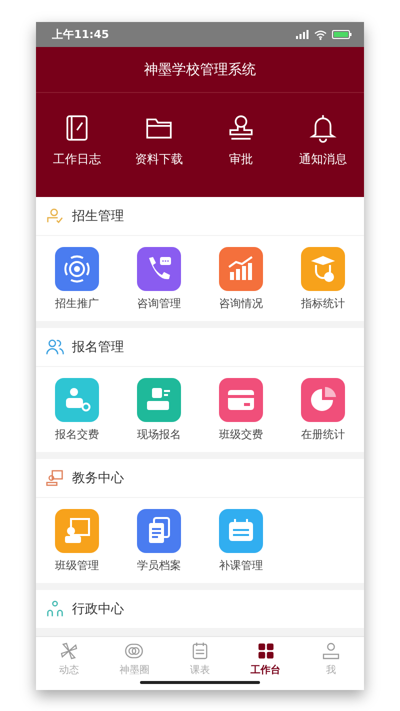  What do you see at coordinates (159, 410) in the screenshot?
I see `feature-item: 现场报名` at bounding box center [159, 410].